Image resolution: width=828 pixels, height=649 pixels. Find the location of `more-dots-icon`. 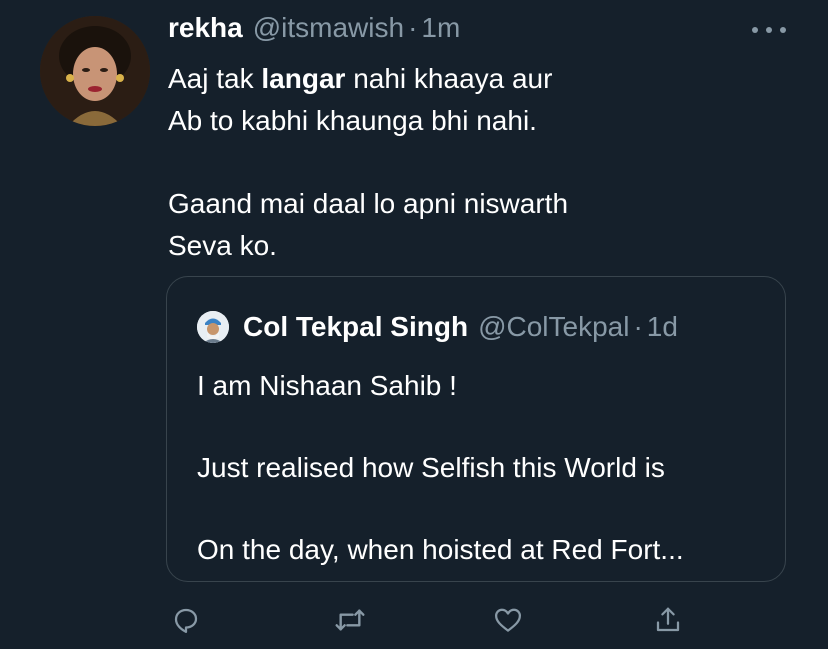

more-dots-icon is located at coordinates (769, 30).